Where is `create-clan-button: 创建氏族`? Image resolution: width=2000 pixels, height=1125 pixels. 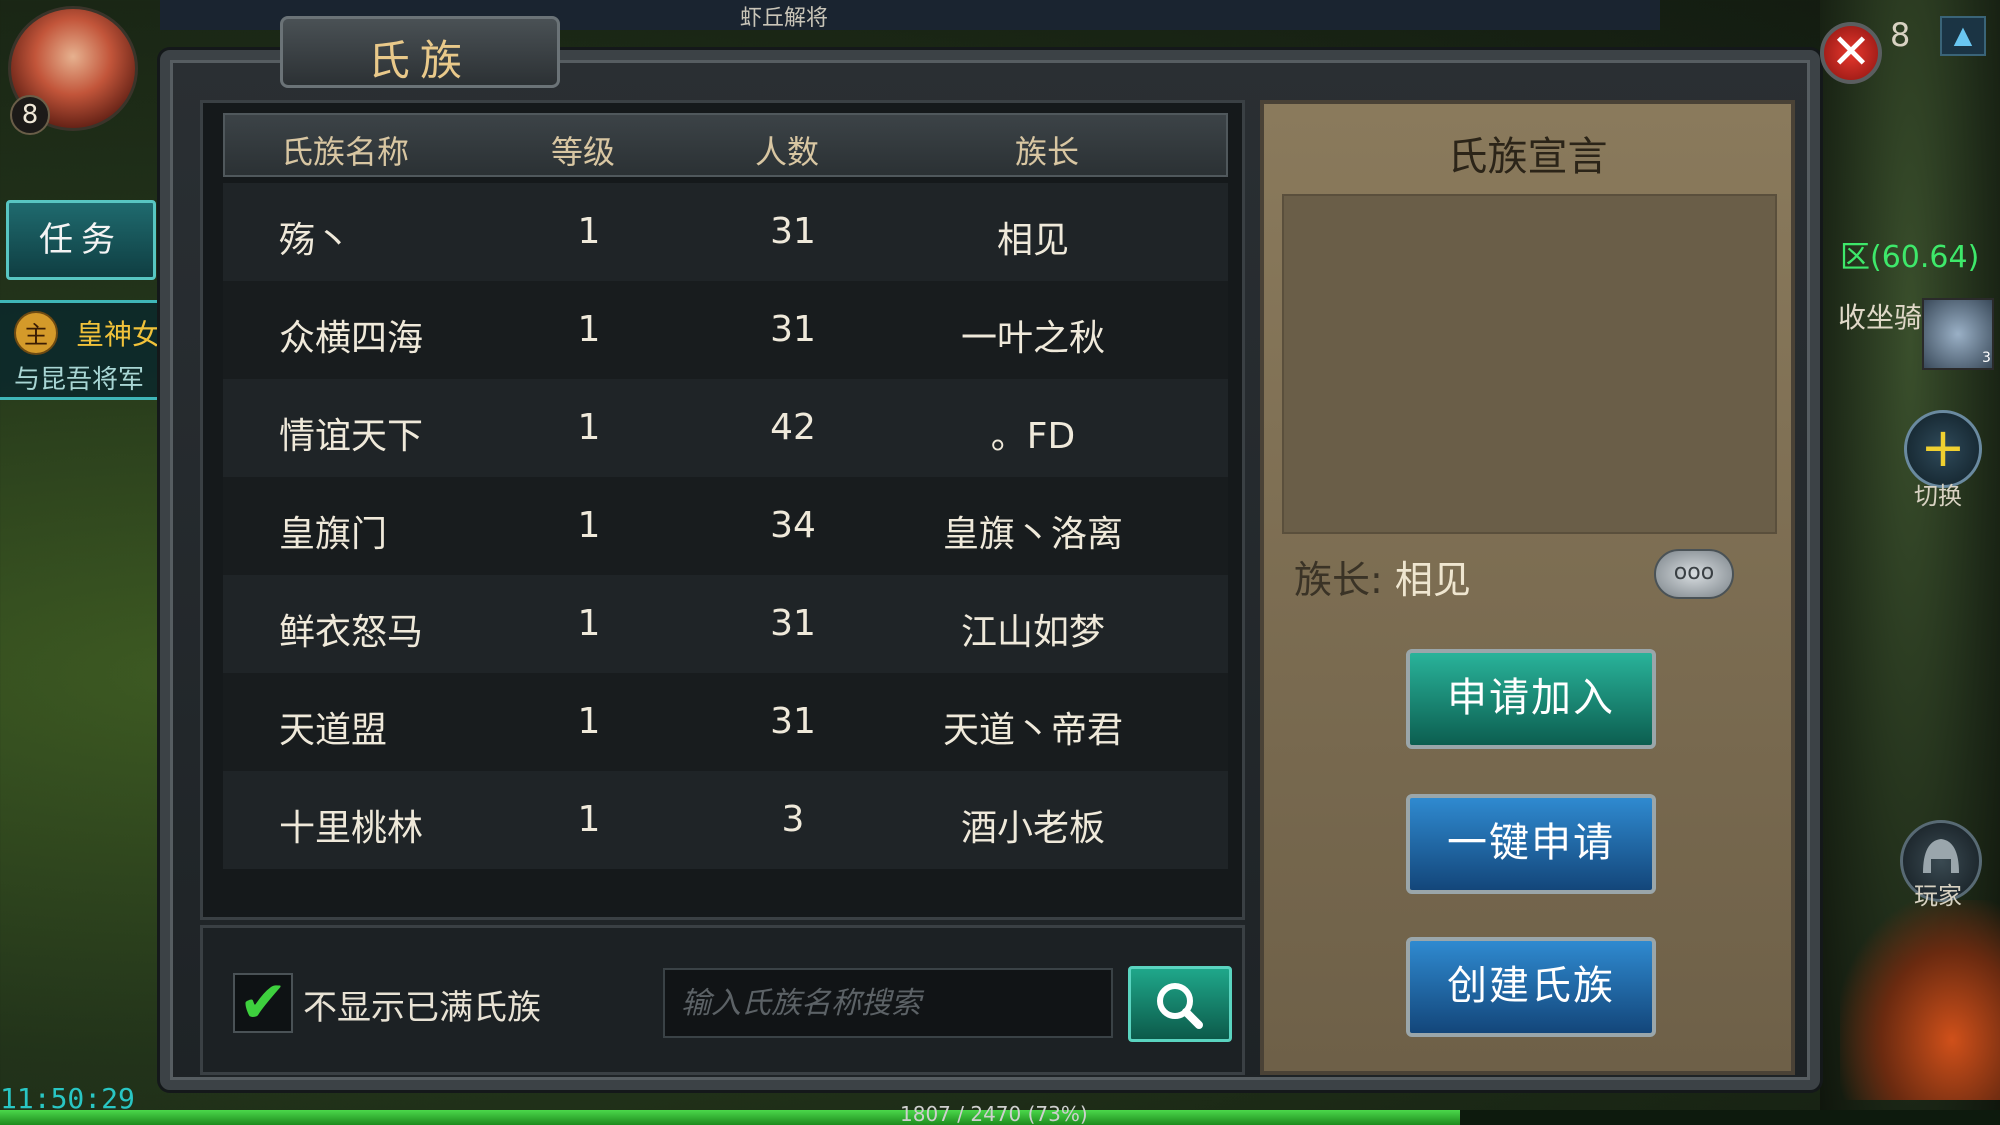 create-clan-button: 创建氏族 is located at coordinates (1531, 987).